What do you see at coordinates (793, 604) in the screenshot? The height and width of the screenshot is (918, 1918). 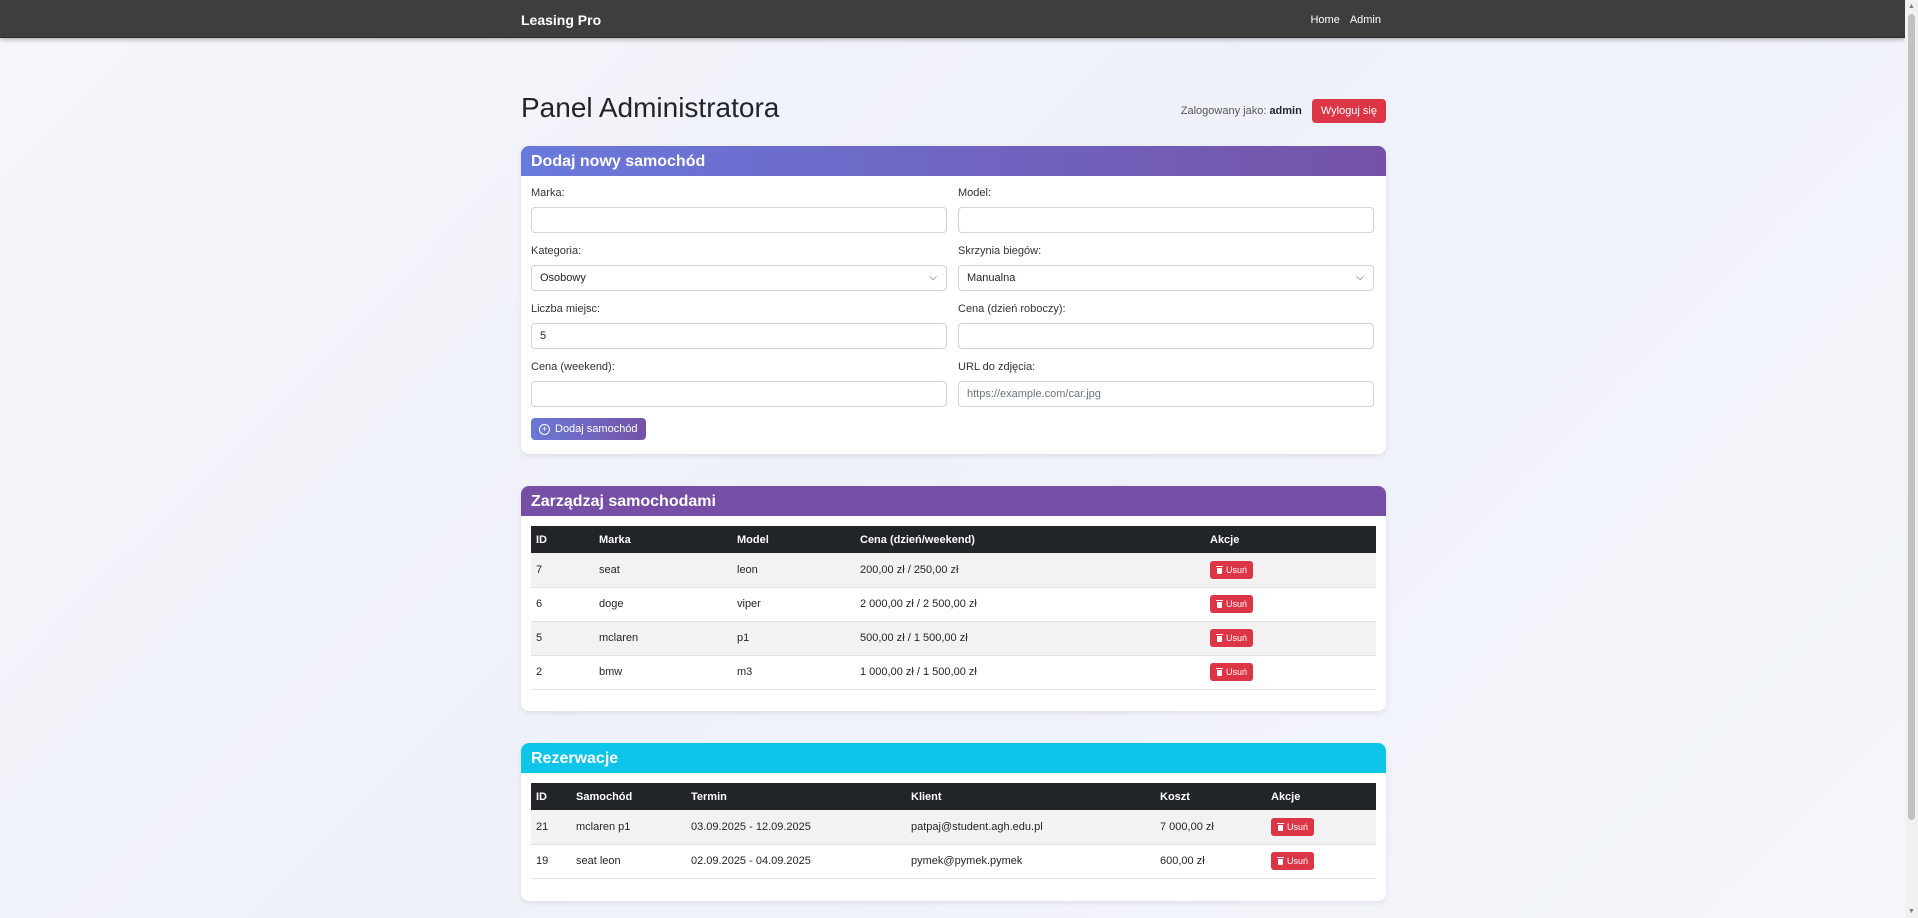 I see `car-model: viper` at bounding box center [793, 604].